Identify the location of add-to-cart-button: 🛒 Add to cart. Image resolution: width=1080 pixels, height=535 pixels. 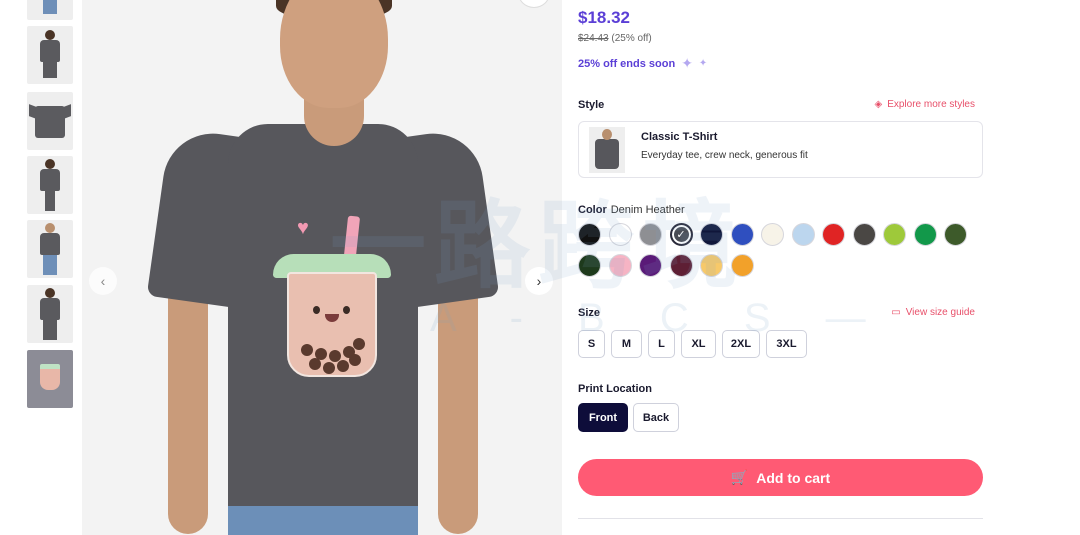
(780, 477).